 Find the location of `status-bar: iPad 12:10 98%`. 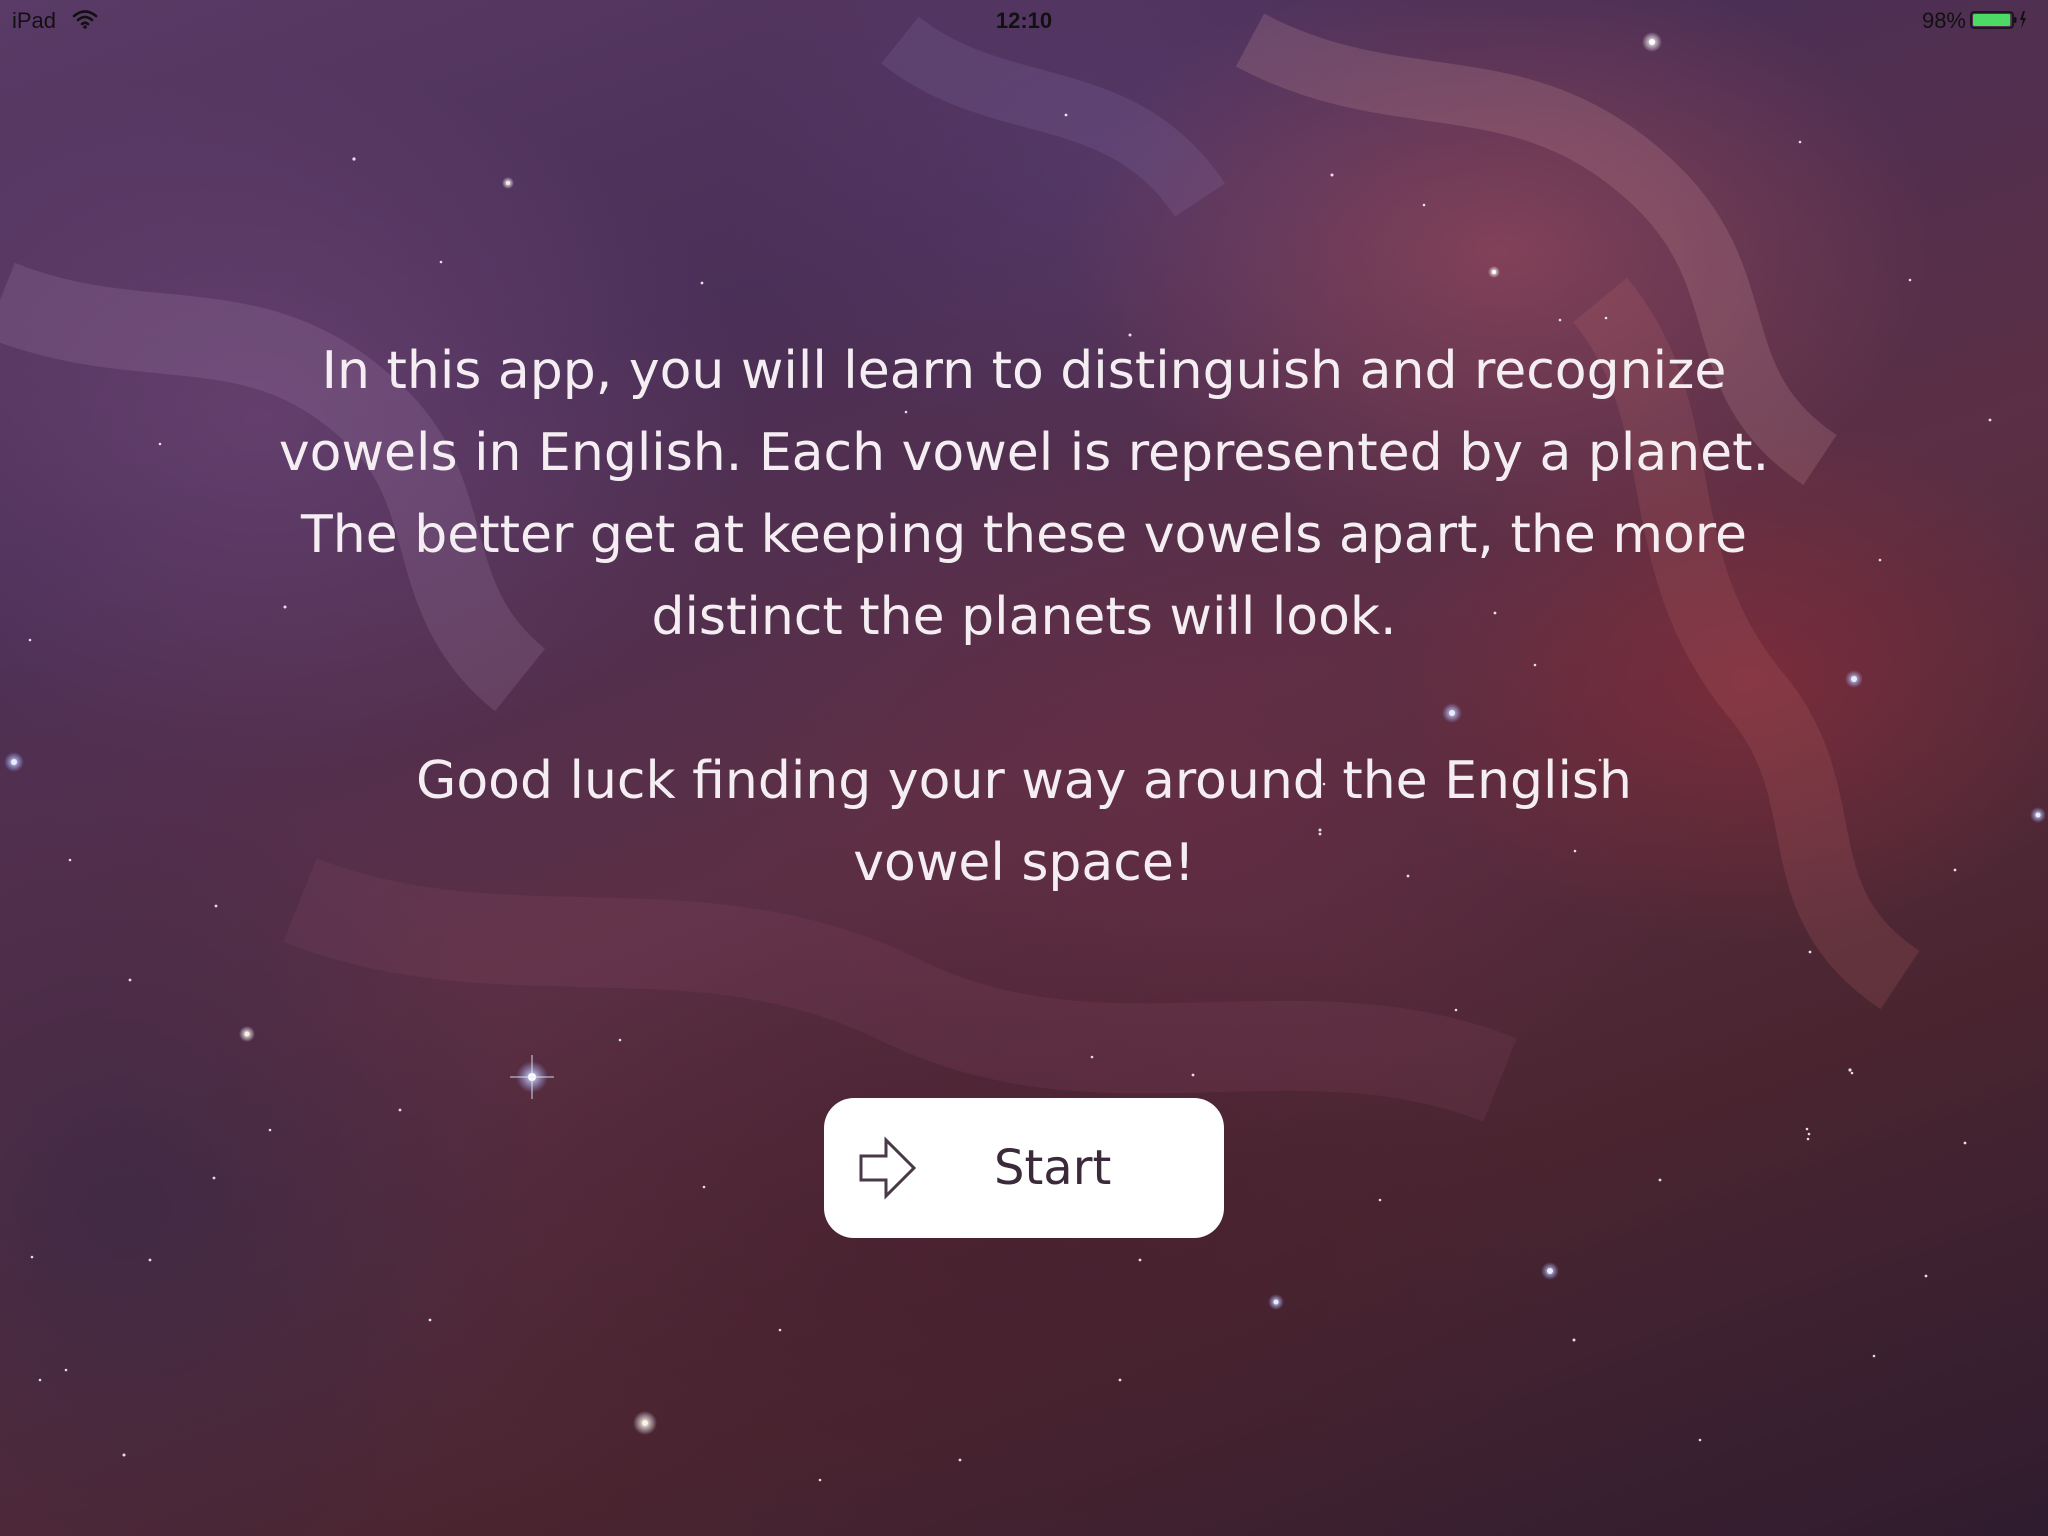

status-bar: iPad 12:10 98% is located at coordinates (1024, 20).